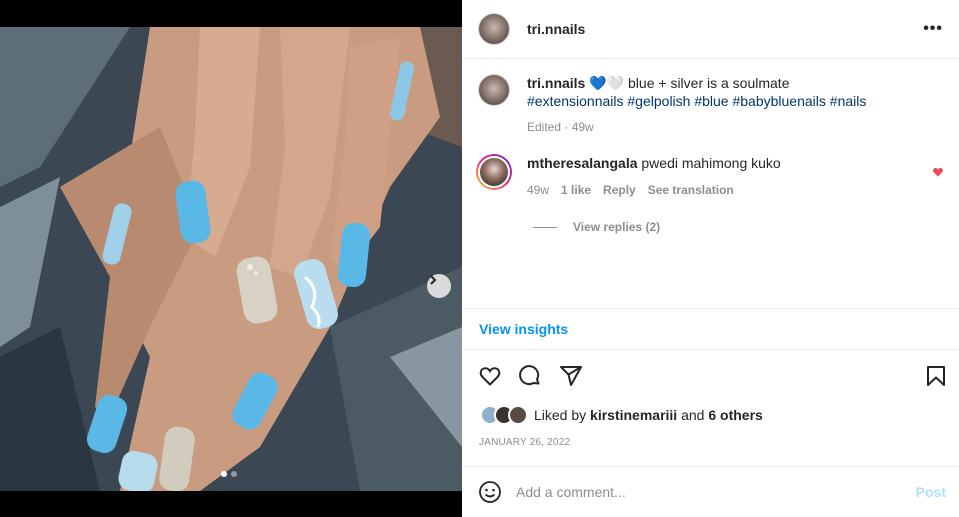 This screenshot has height=517, width=959. What do you see at coordinates (931, 492) in the screenshot?
I see `post-button: Post` at bounding box center [931, 492].